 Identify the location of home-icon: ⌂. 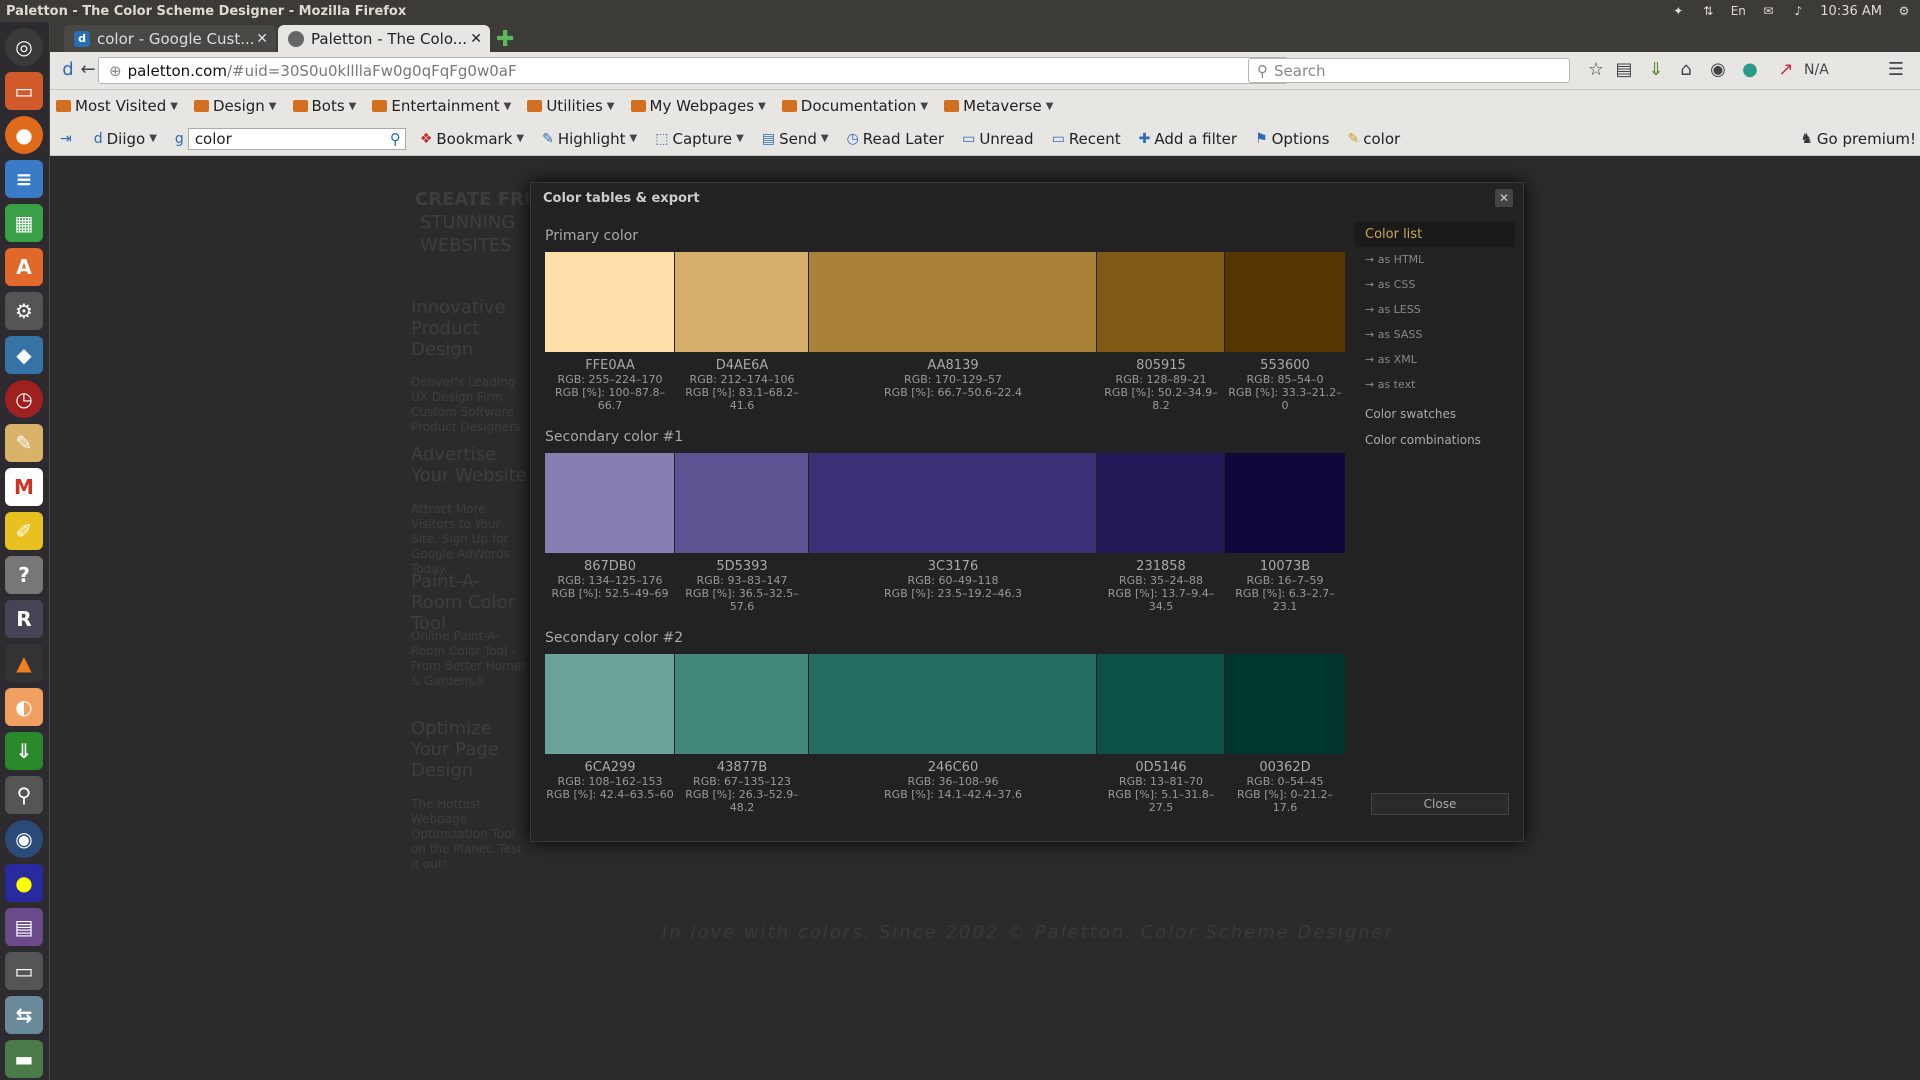
(1686, 69).